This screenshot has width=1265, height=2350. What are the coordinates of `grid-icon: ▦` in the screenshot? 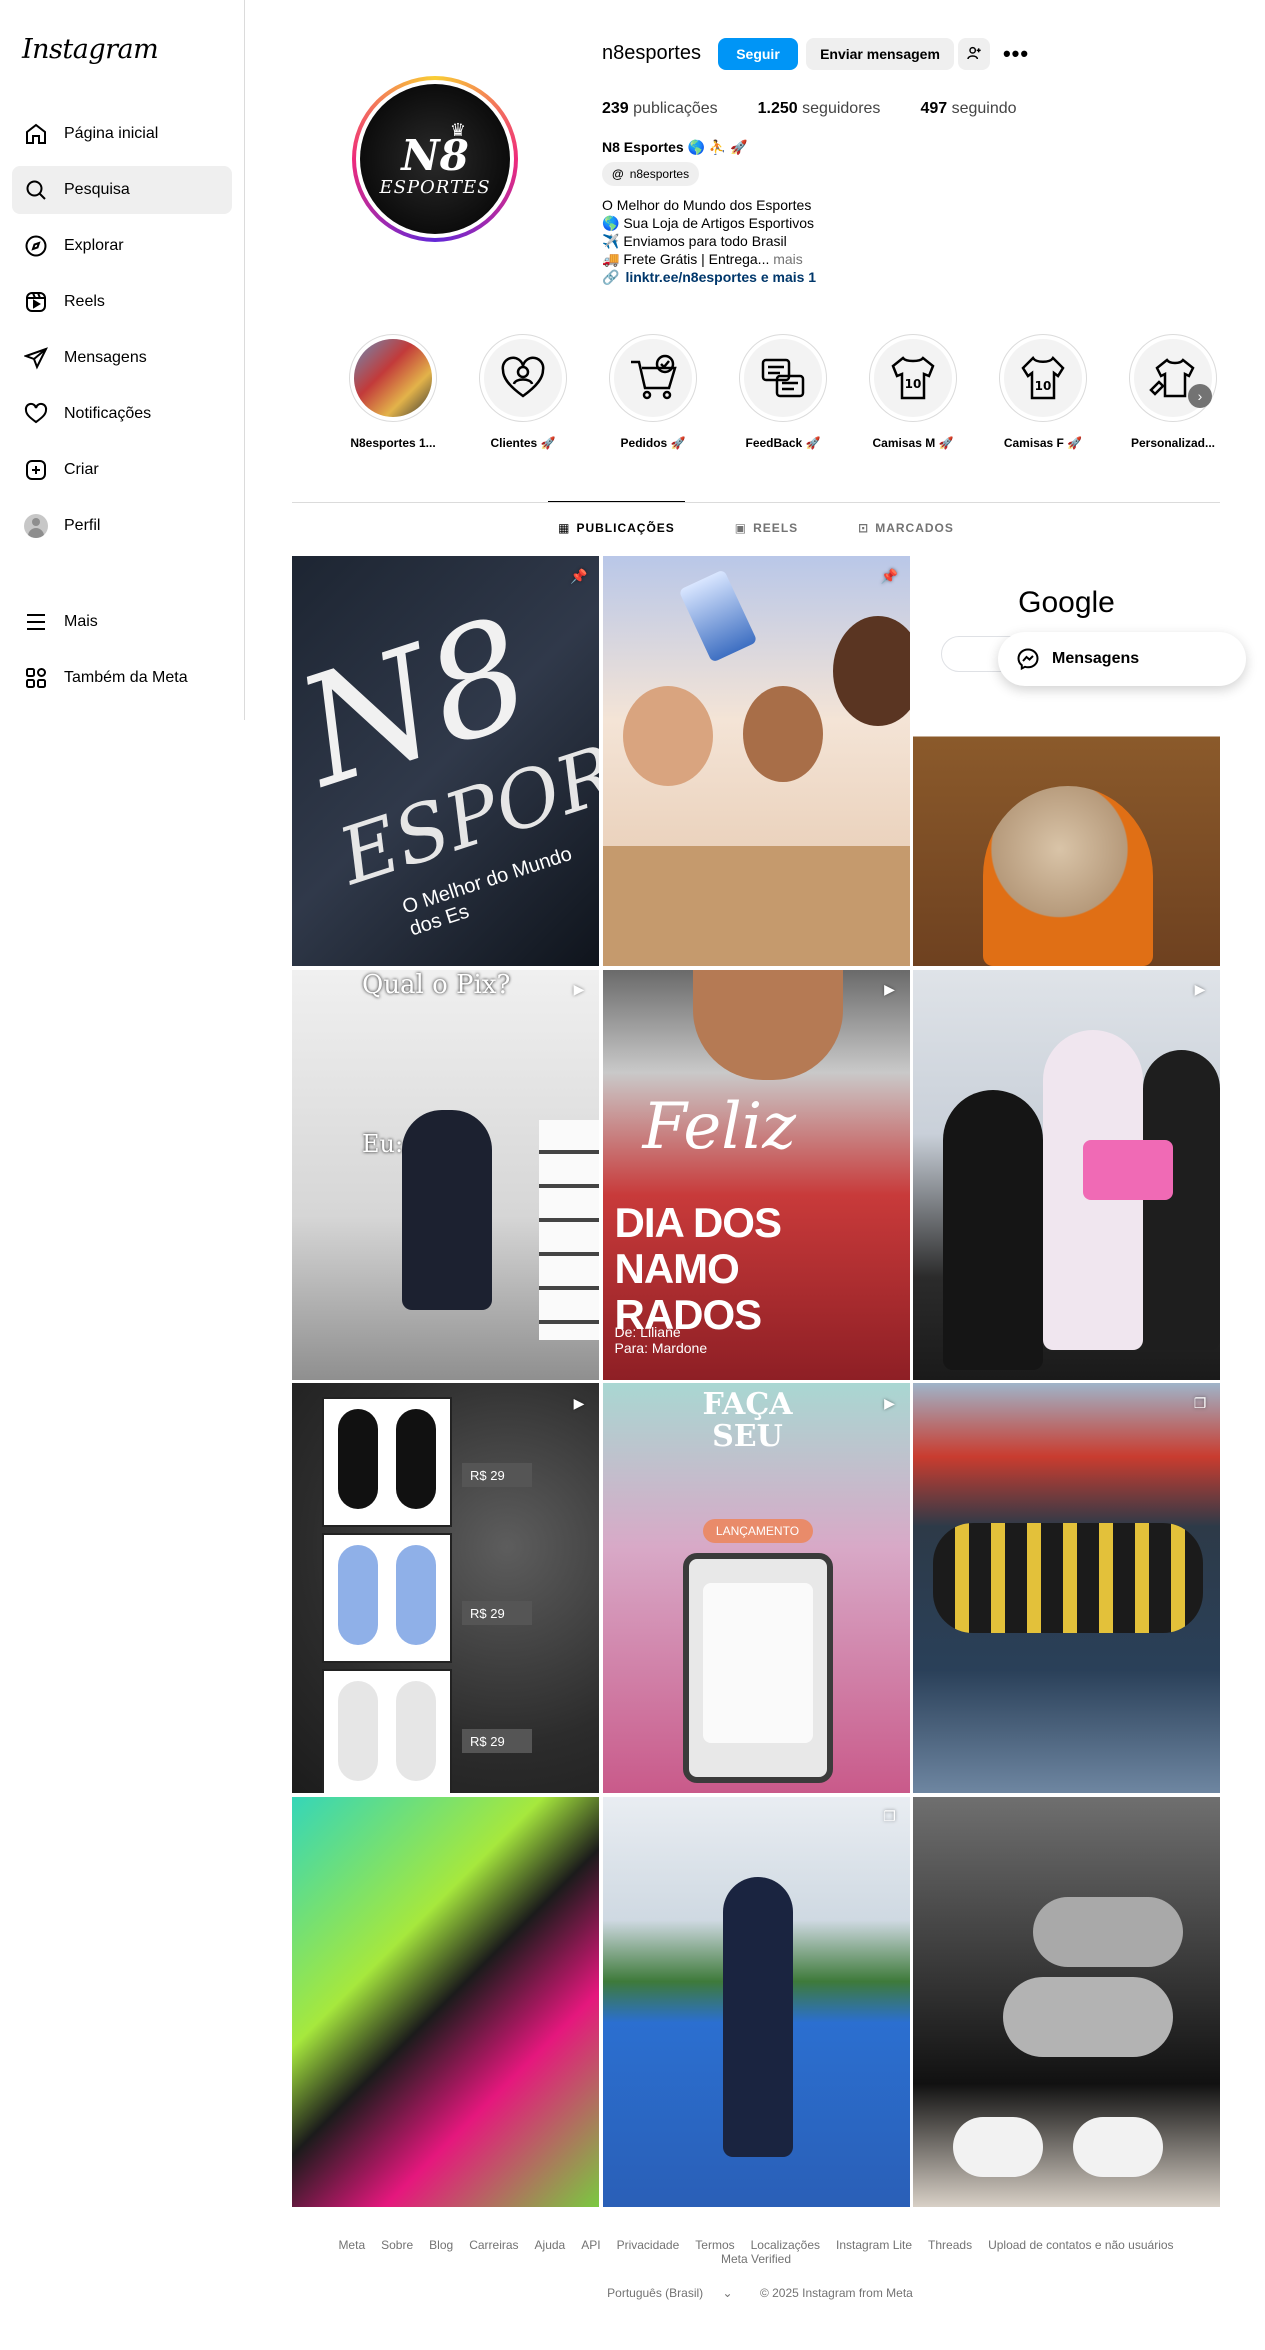 It's located at (564, 528).